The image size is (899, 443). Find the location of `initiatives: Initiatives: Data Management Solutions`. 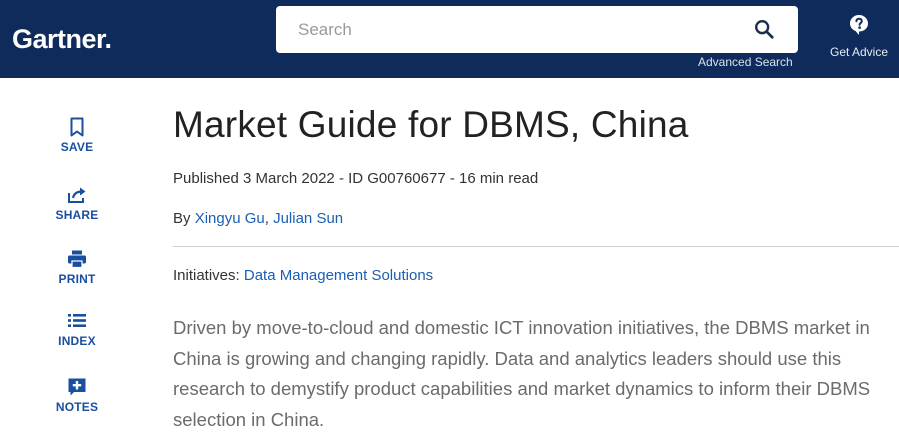

initiatives: Initiatives: Data Management Solutions is located at coordinates (303, 275).